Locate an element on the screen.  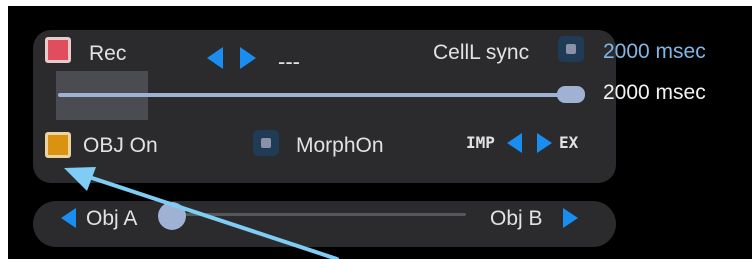
obj-b-label: Obj B is located at coordinates (516, 218).